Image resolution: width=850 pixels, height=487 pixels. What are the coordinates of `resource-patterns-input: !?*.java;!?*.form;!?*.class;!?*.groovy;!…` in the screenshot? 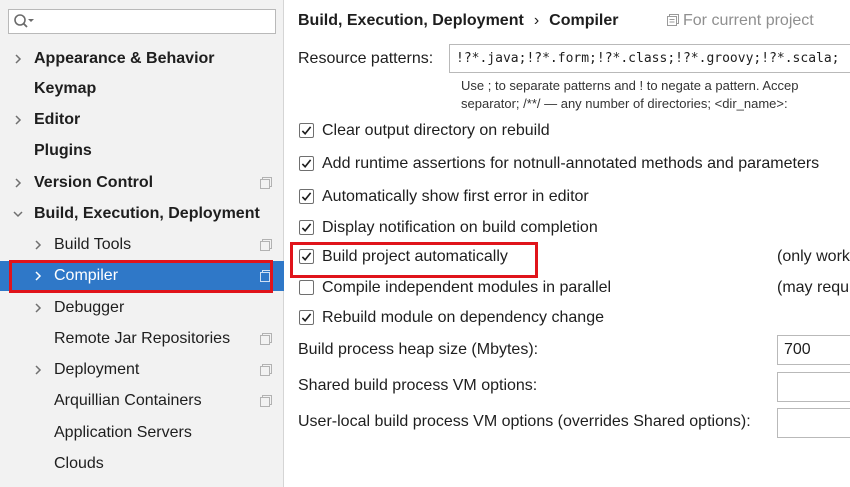 It's located at (649, 58).